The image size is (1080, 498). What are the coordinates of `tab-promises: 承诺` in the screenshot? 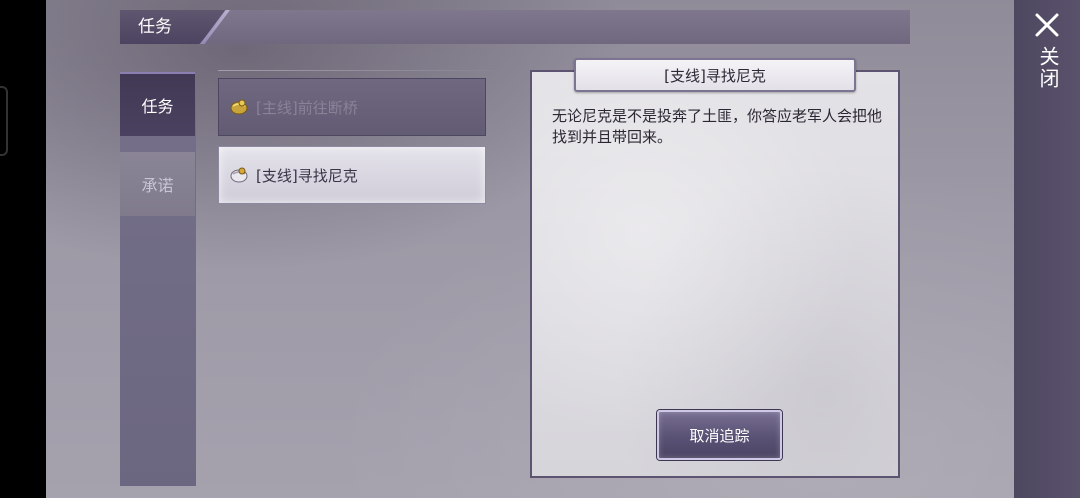 It's located at (157, 184).